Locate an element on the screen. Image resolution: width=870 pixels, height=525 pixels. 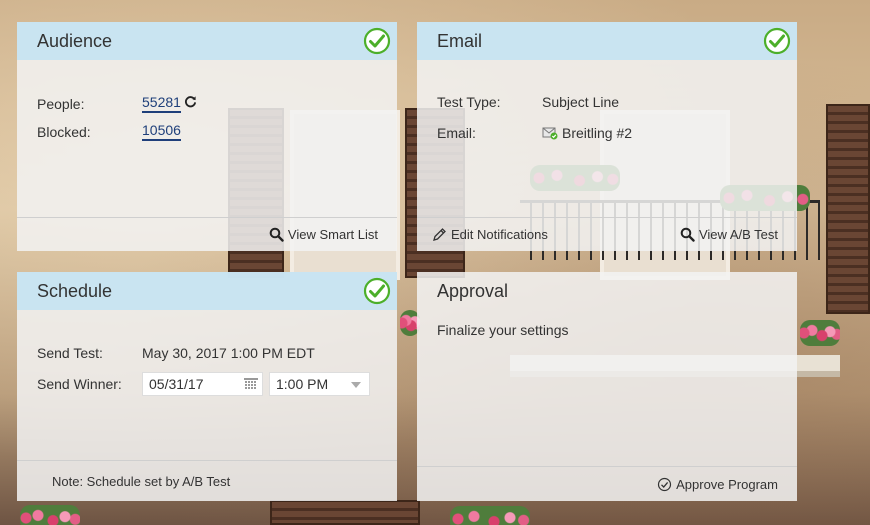
send-winner-row: Send Winner: 05/31/17 1:00 PM is located at coordinates (203, 384).